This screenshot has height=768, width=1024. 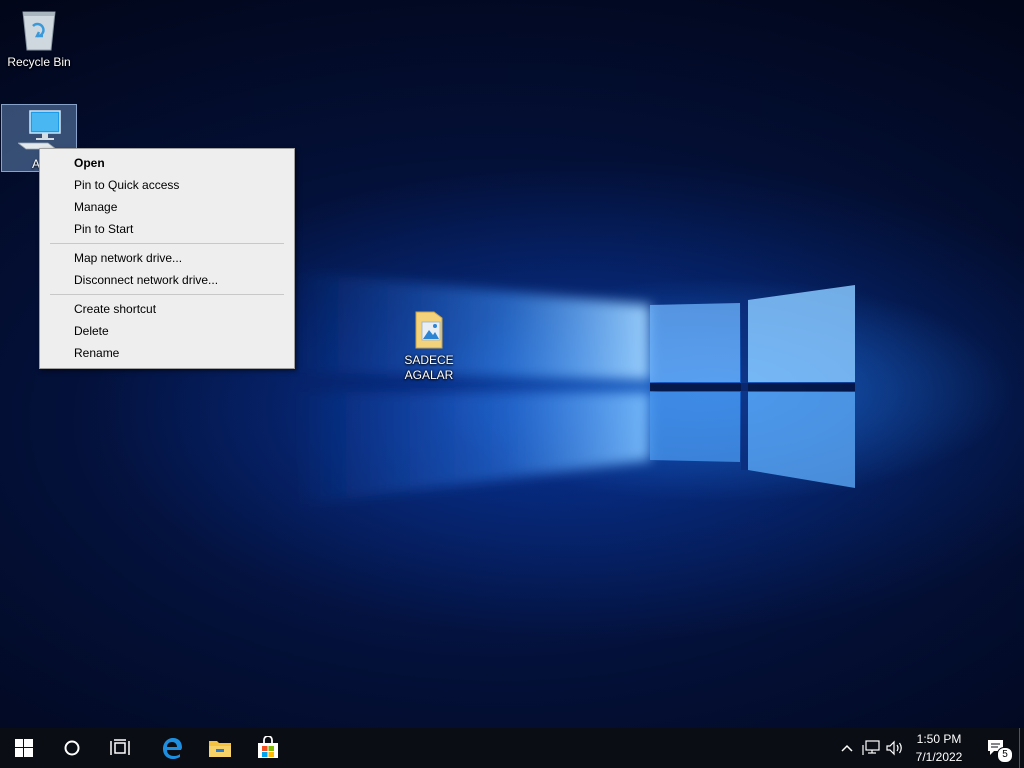 I want to click on edge-button, so click(x=172, y=748).